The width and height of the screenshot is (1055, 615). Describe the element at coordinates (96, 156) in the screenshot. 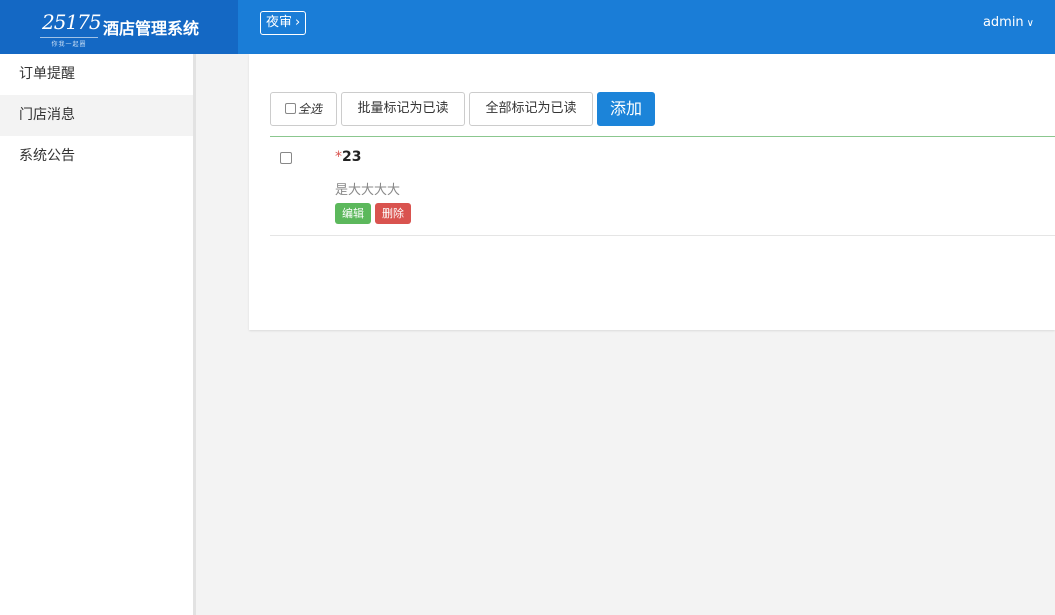

I see `sidebar-item-system-notice: 系统公告` at that location.